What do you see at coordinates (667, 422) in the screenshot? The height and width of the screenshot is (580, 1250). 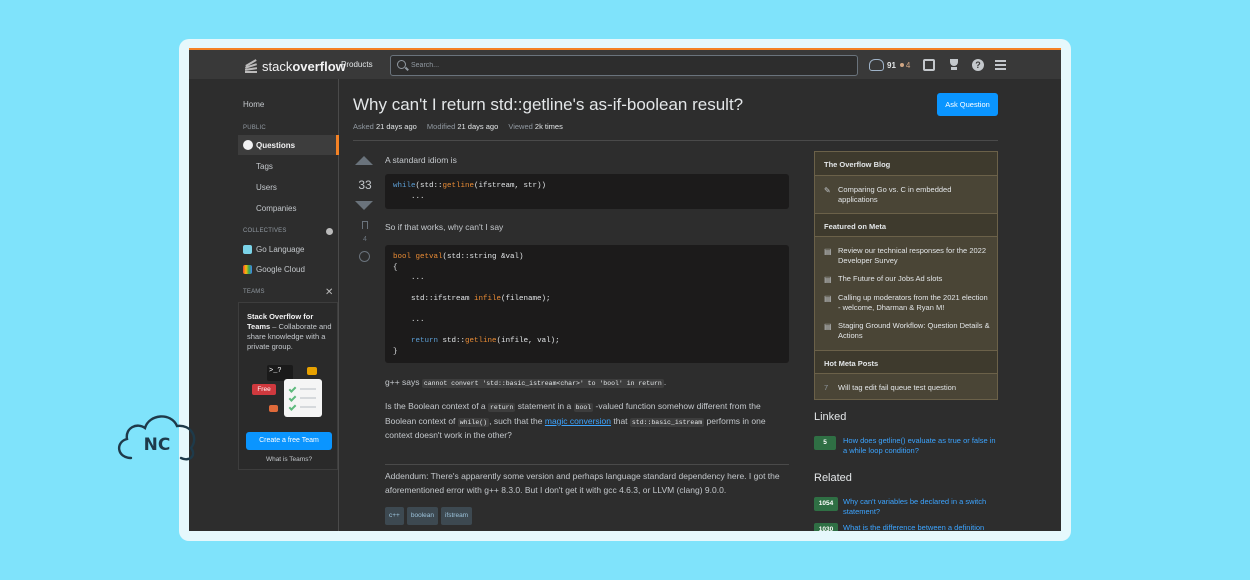 I see `inline-code: std::basic_istream` at bounding box center [667, 422].